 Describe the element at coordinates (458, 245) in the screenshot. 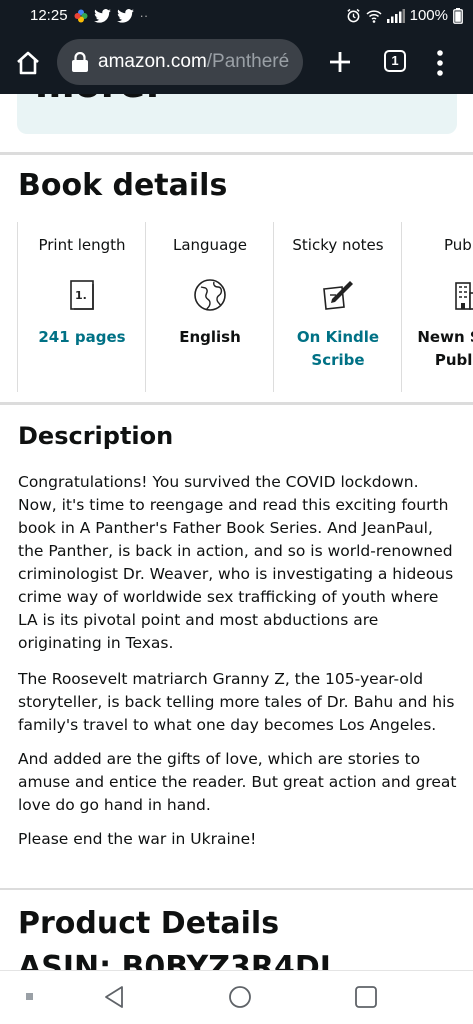

I see `detail-label: Publis` at that location.